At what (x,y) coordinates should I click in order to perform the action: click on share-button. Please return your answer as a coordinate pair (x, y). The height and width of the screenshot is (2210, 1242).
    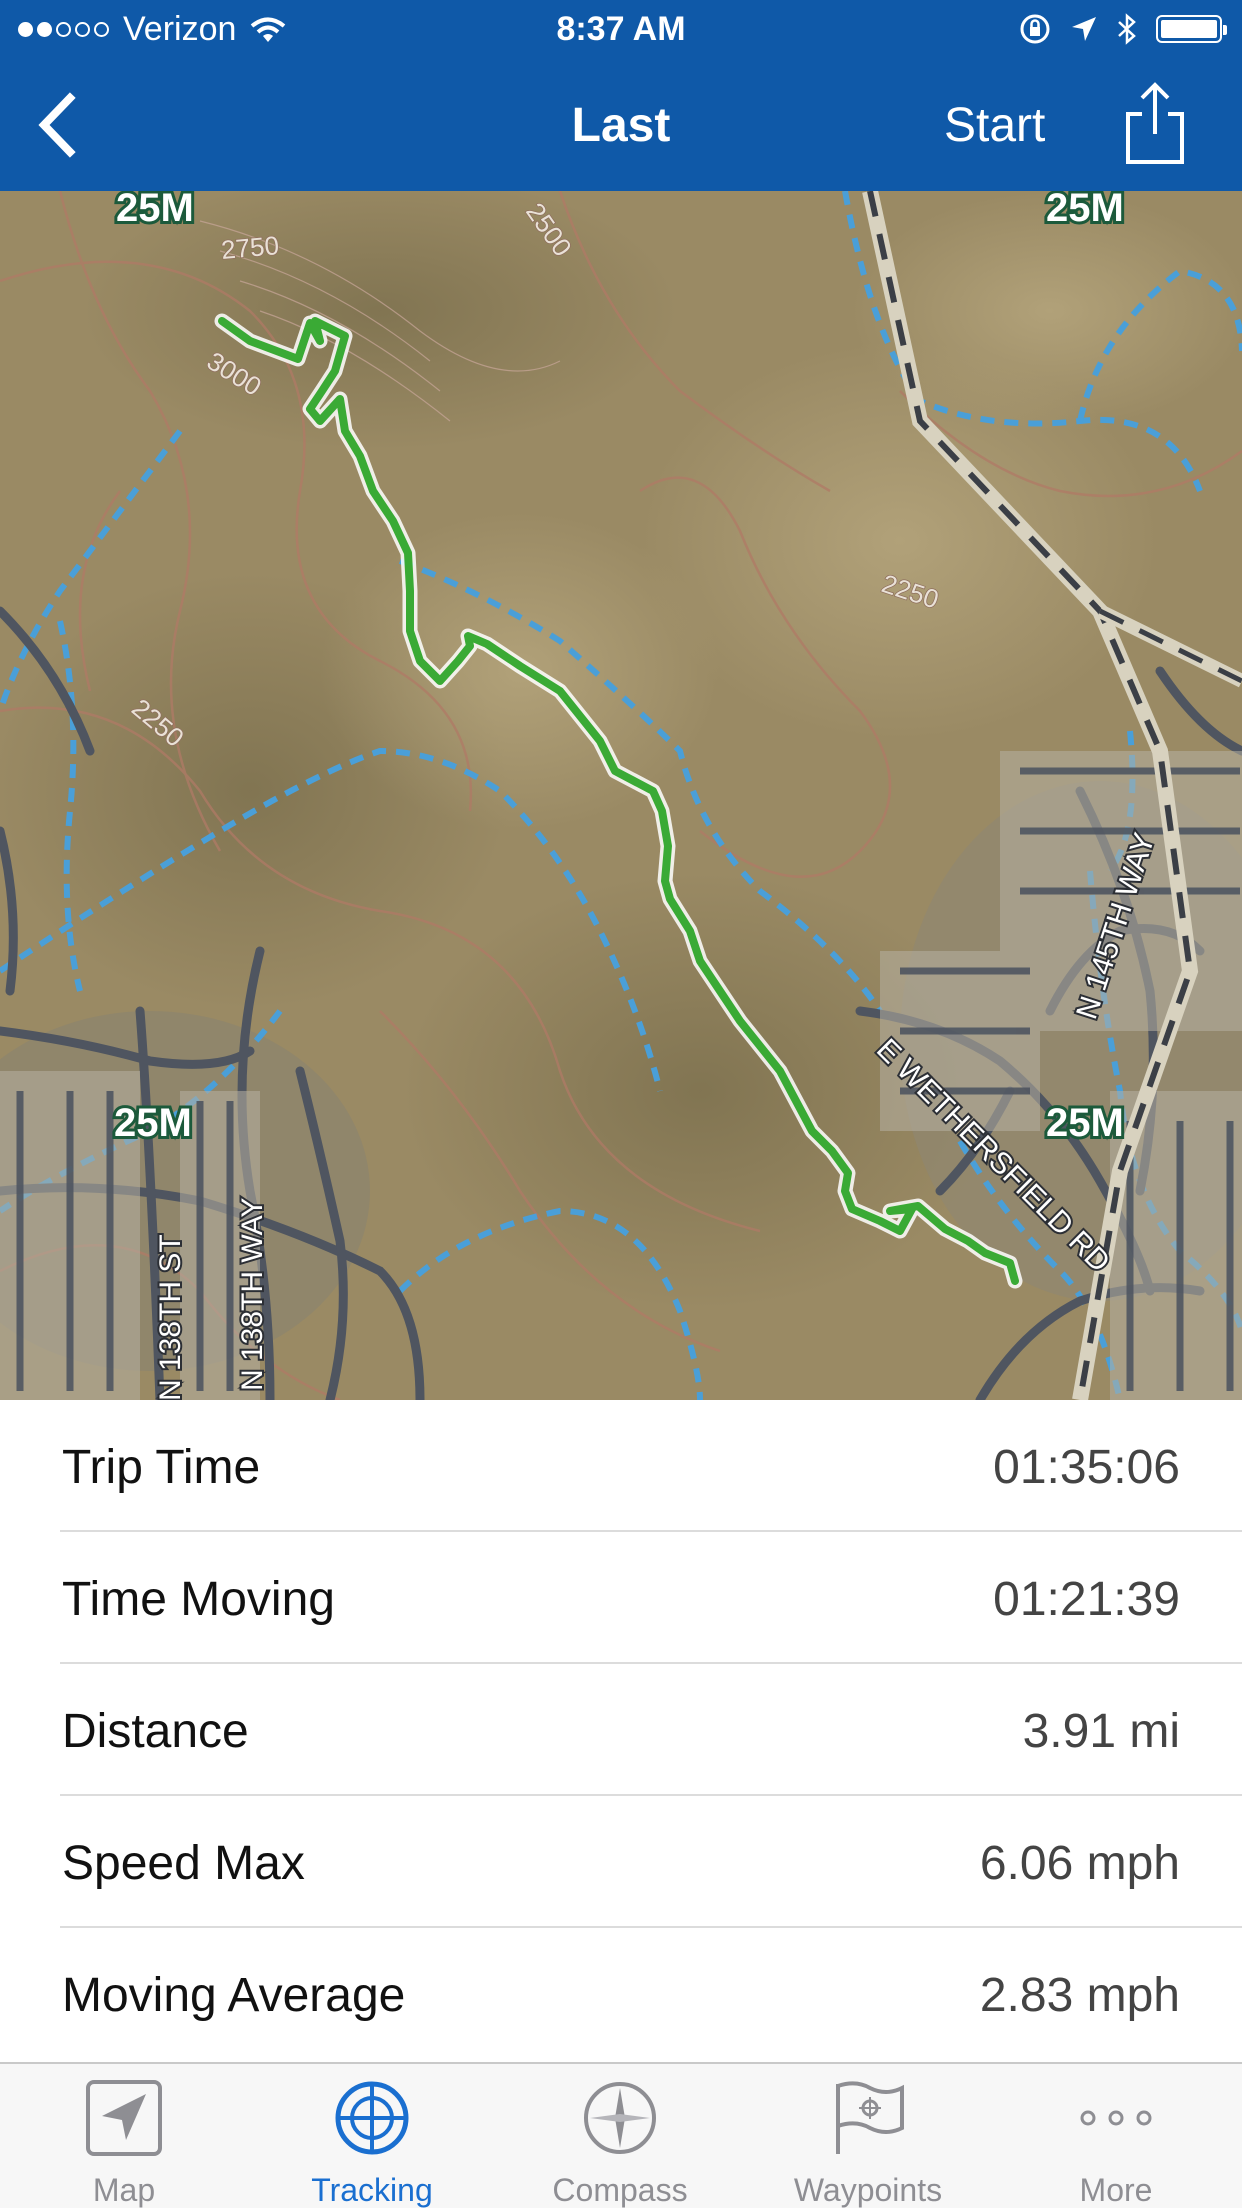
    Looking at the image, I should click on (1155, 123).